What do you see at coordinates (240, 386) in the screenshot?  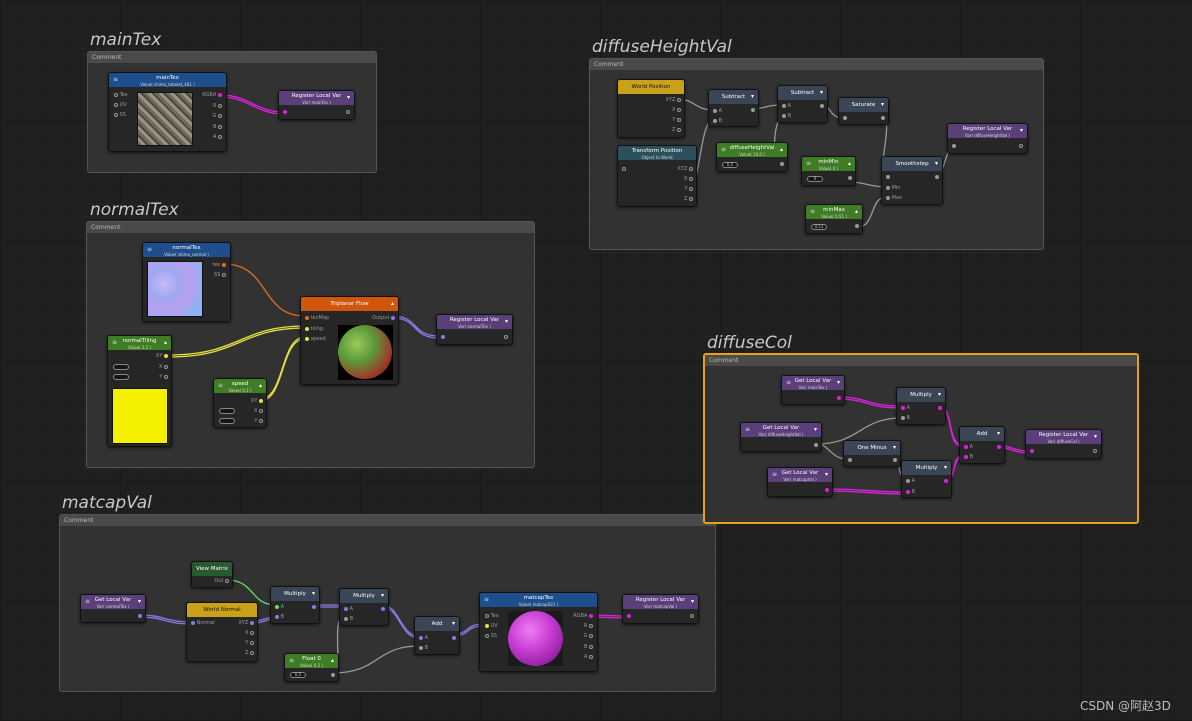 I see `node-header: ≡ speed Value( 0,1 ) ▴` at bounding box center [240, 386].